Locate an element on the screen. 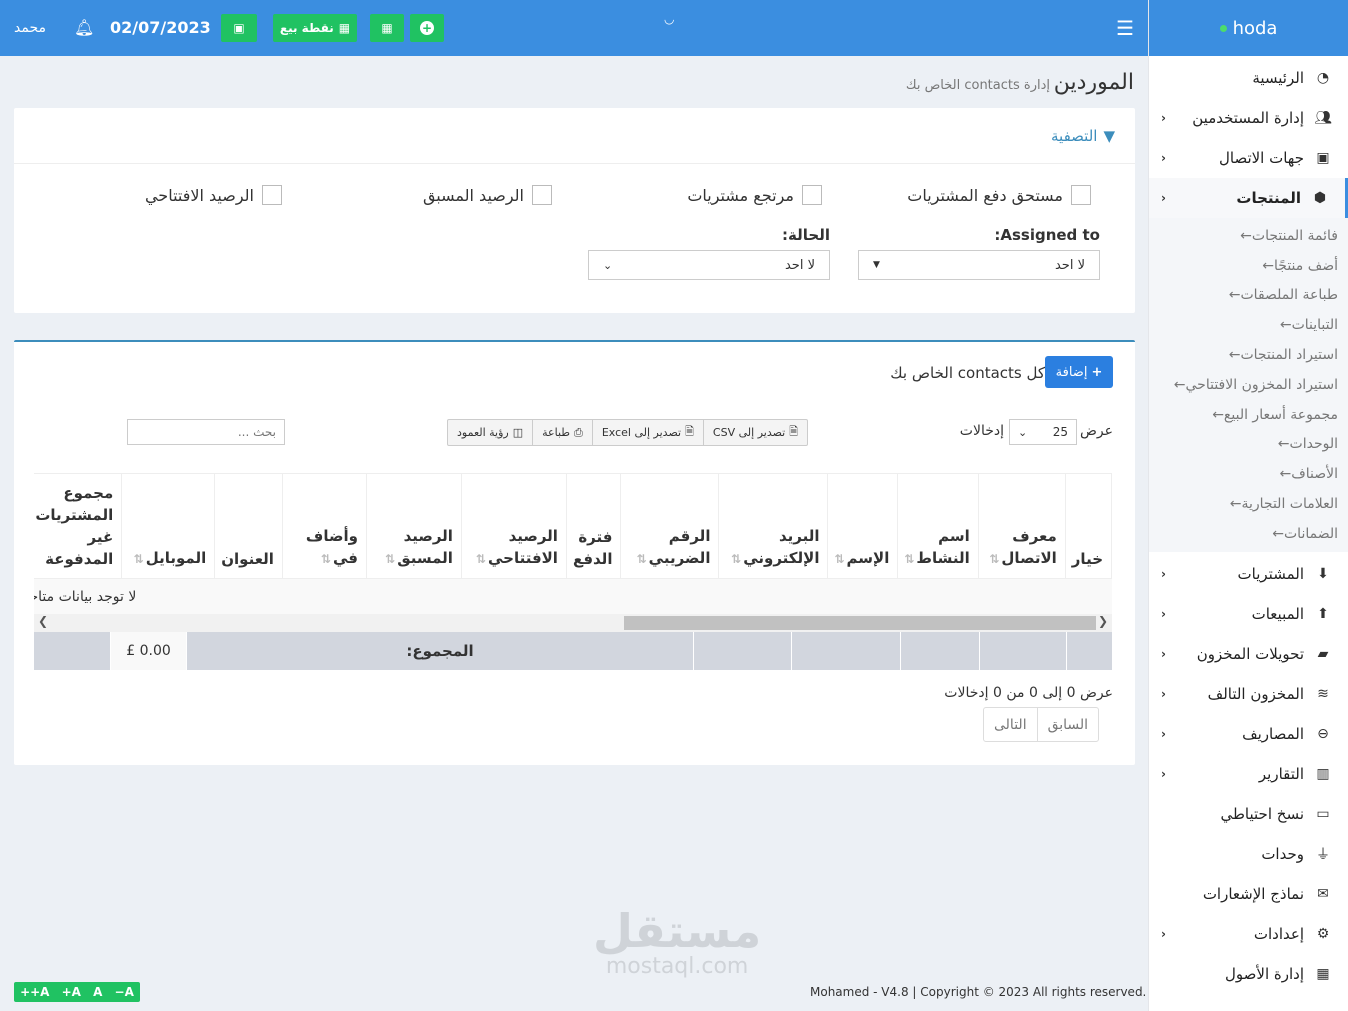 The width and height of the screenshot is (1348, 1011). checkbox-purchase-due: مستحق دفع المشتريات is located at coordinates (999, 195).